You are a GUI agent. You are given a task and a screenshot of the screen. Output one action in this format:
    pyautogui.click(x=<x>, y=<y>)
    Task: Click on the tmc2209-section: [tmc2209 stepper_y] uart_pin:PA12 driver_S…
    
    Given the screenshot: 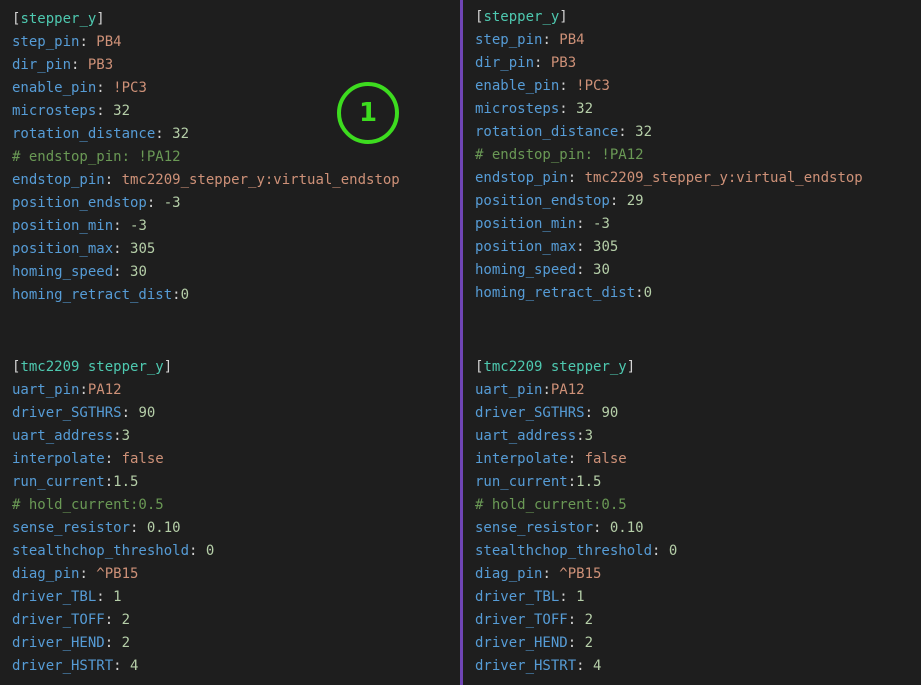 What is the action you would take?
    pyautogui.click(x=113, y=517)
    